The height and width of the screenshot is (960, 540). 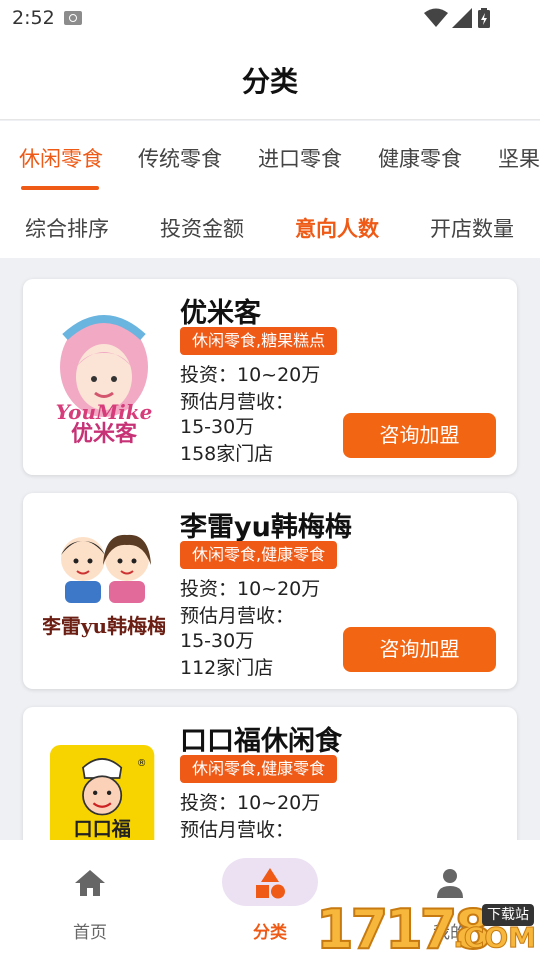 I want to click on status-icons, so click(x=464, y=18).